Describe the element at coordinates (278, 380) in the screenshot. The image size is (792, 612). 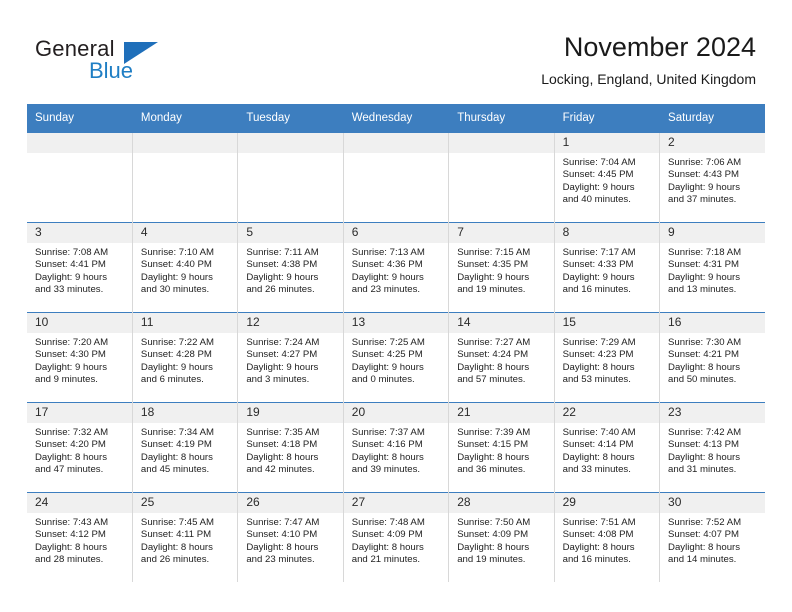
I see `daylight-duration-line2: and 3 minutes.` at that location.